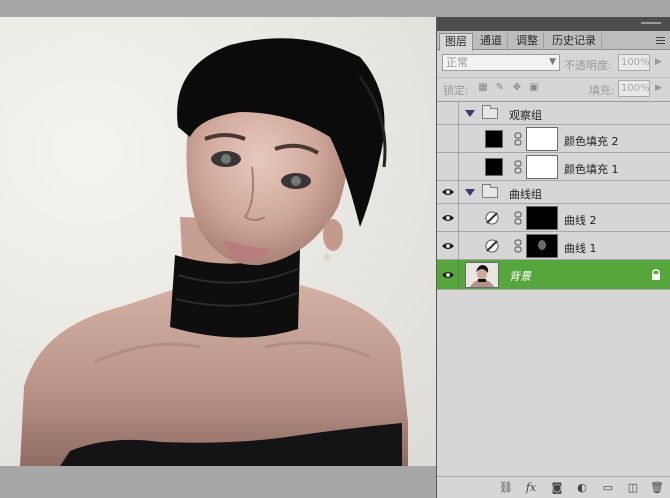  I want to click on trash-icon: 🗑, so click(657, 488).